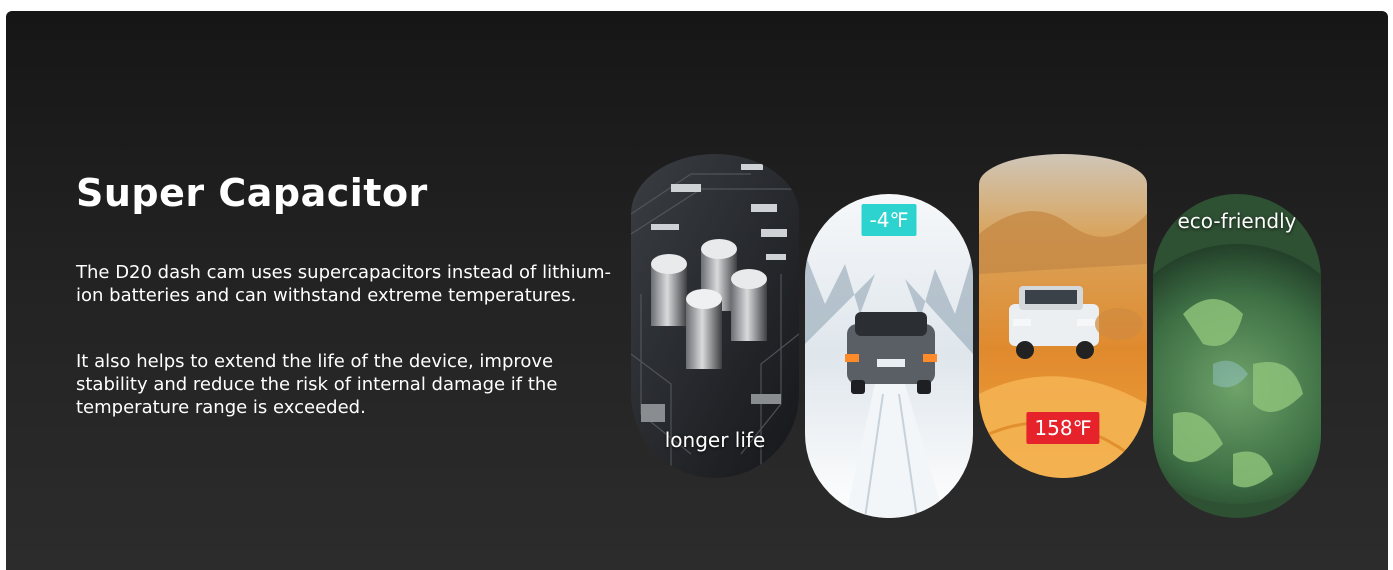 The image size is (1393, 570). I want to click on caption-eco-friendly: eco-friendly, so click(1237, 221).